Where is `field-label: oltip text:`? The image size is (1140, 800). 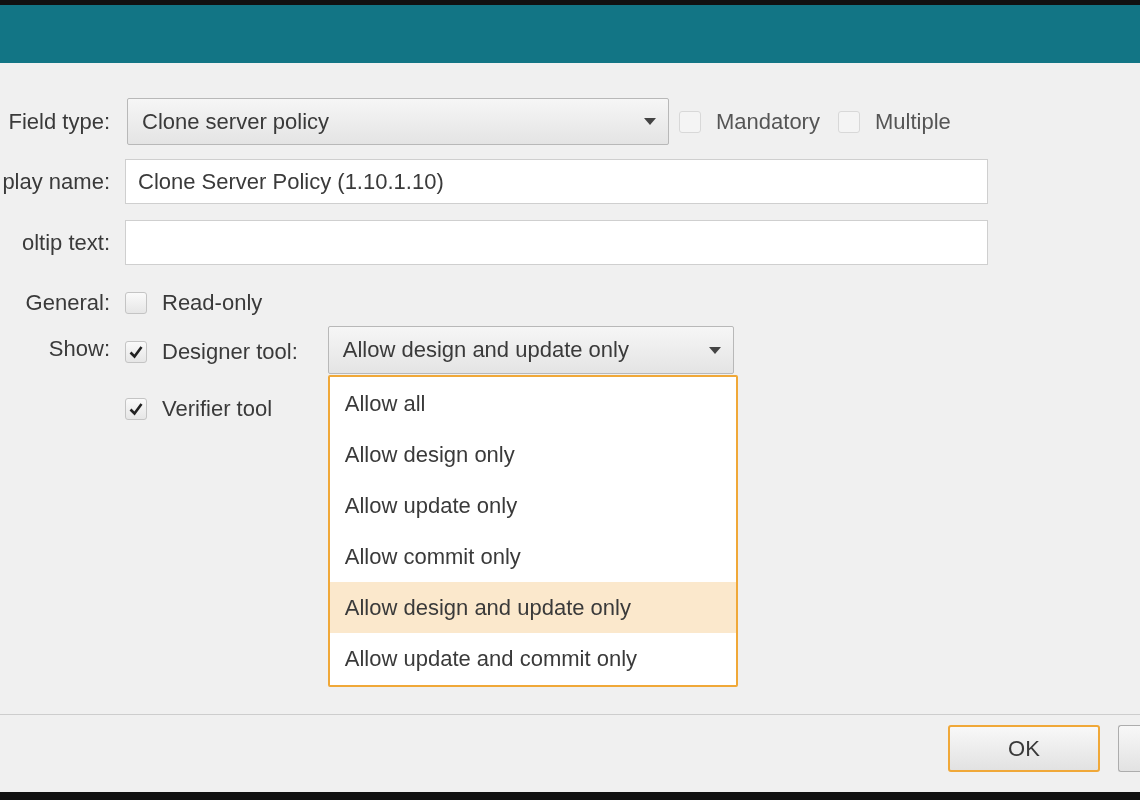 field-label: oltip text: is located at coordinates (65, 242).